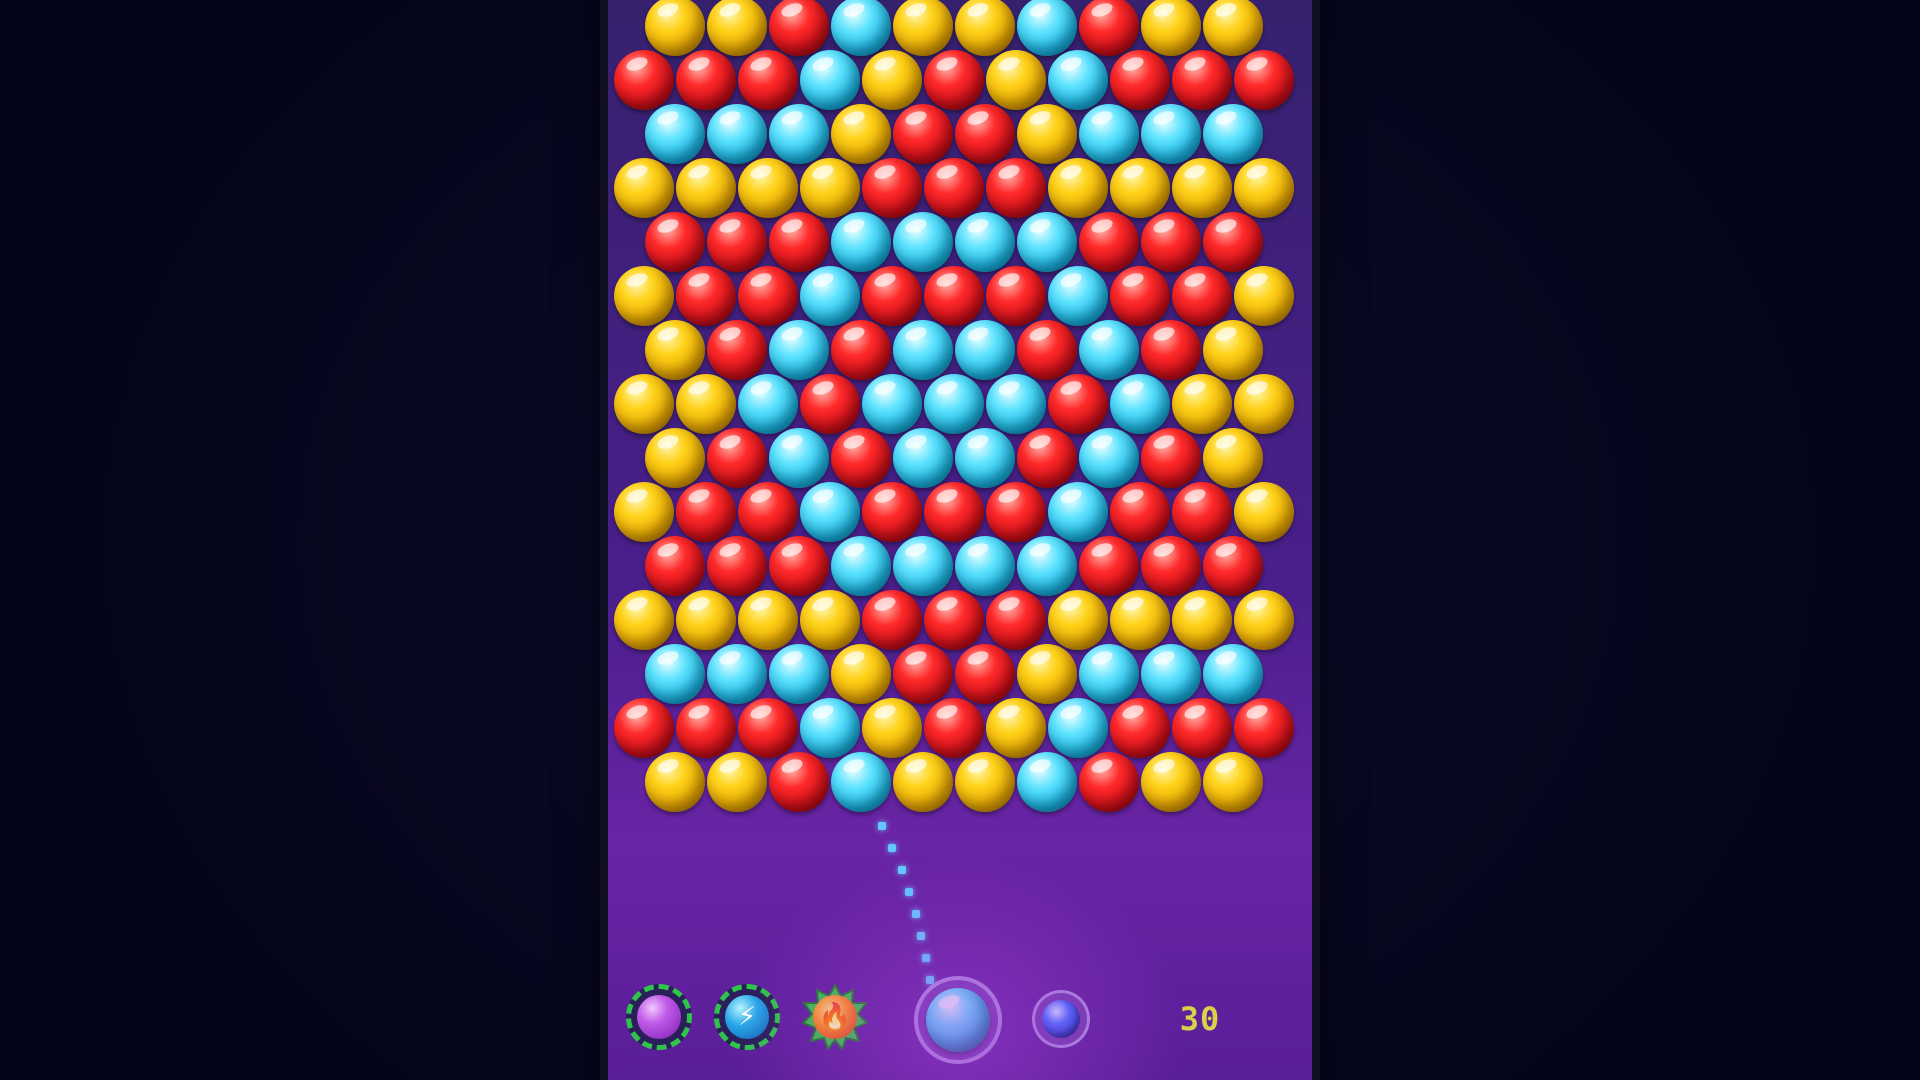 The image size is (1920, 1080). I want to click on next-bubble-slot, so click(1061, 1019).